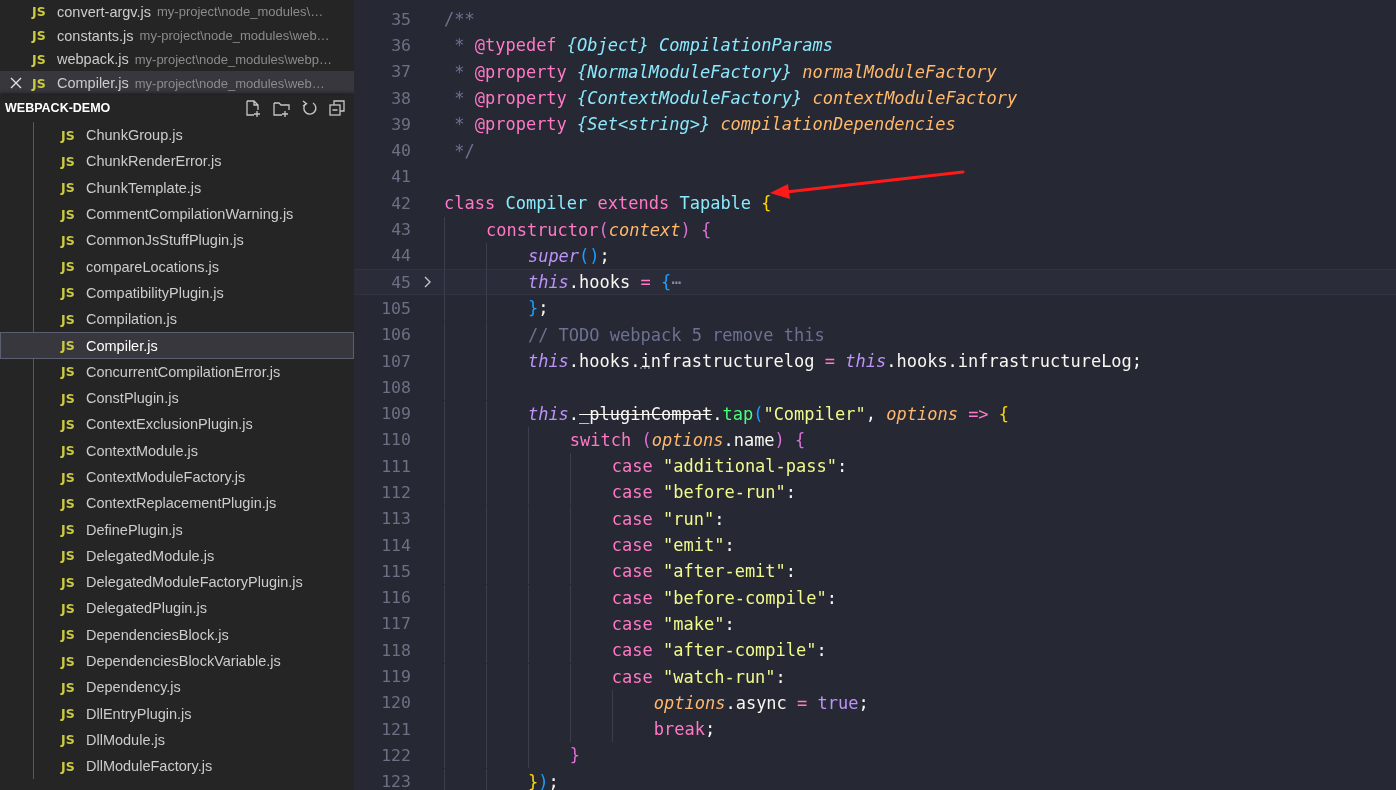  What do you see at coordinates (459, 19) in the screenshot?
I see `code-line: /**` at bounding box center [459, 19].